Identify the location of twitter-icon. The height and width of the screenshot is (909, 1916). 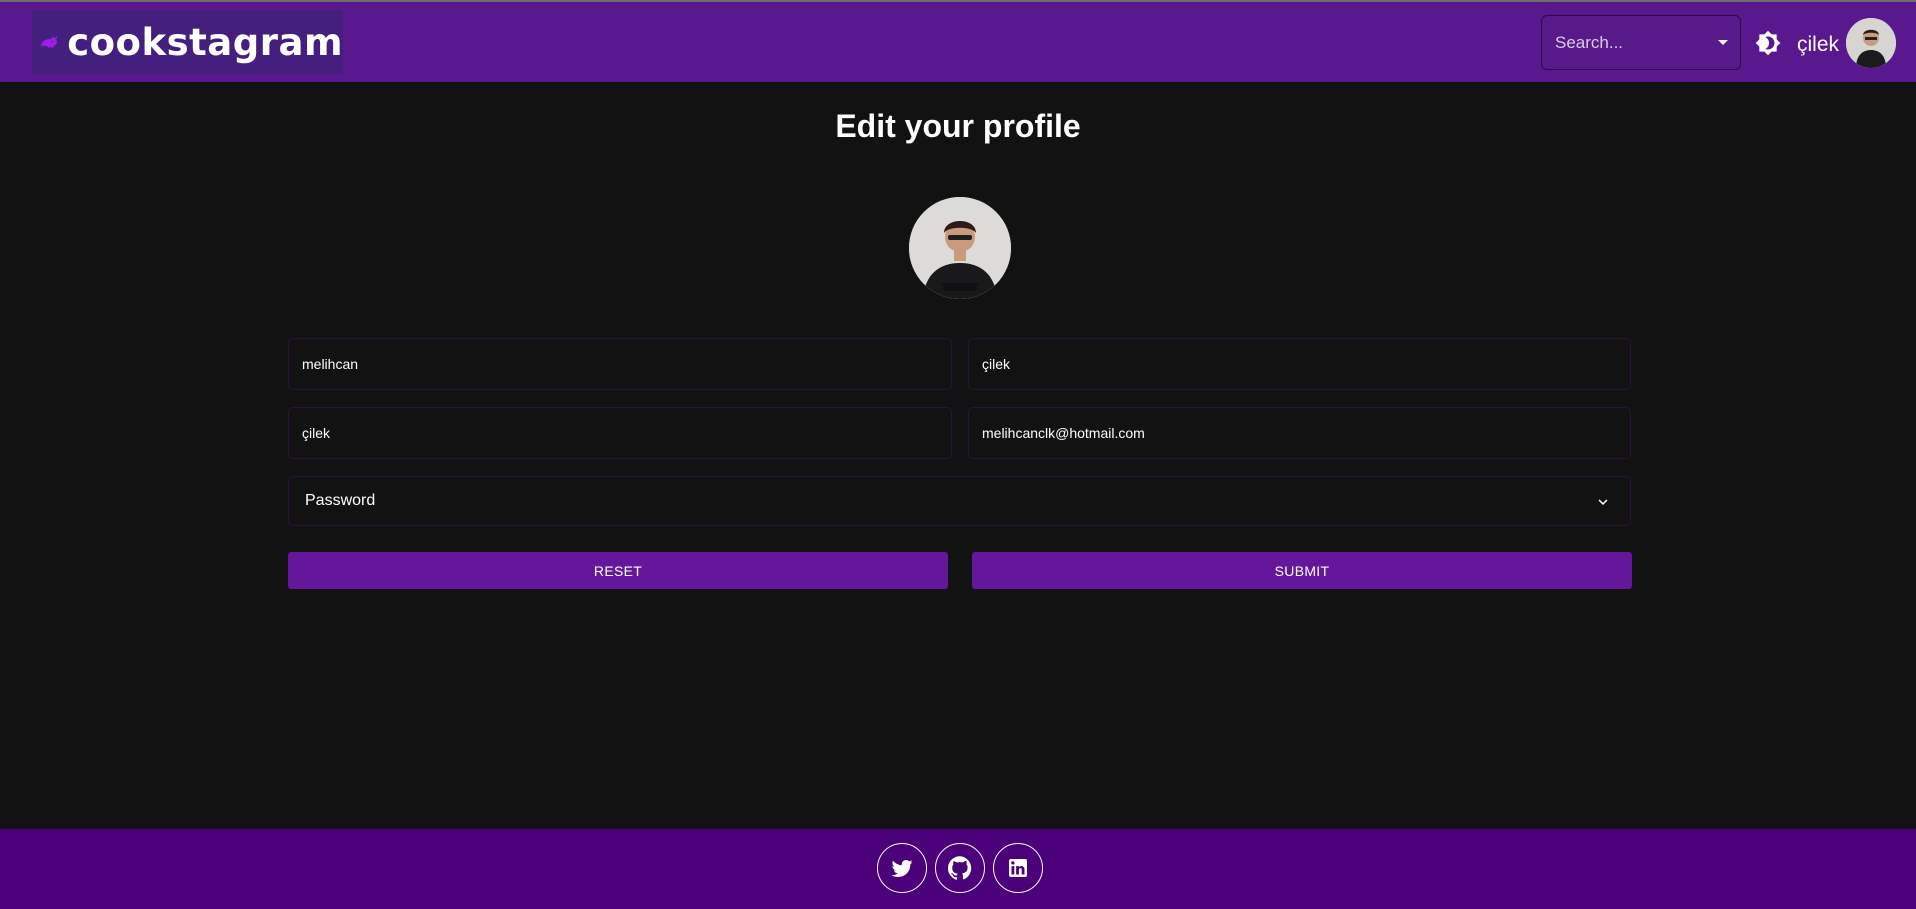
(902, 868).